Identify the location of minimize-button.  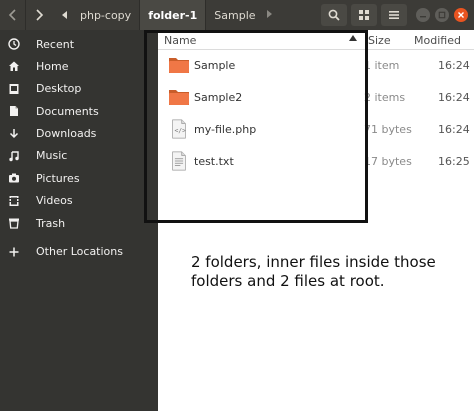
(423, 15).